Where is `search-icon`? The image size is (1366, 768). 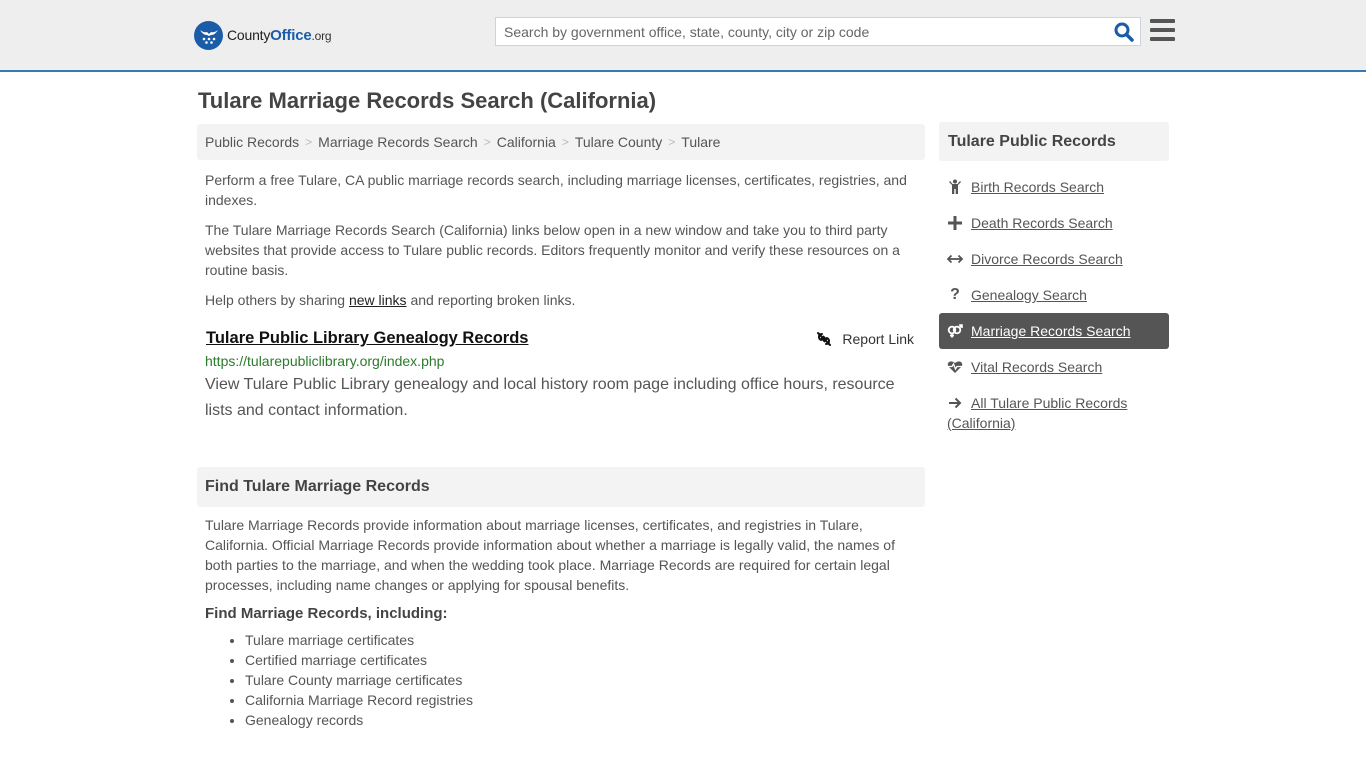
search-icon is located at coordinates (1124, 32).